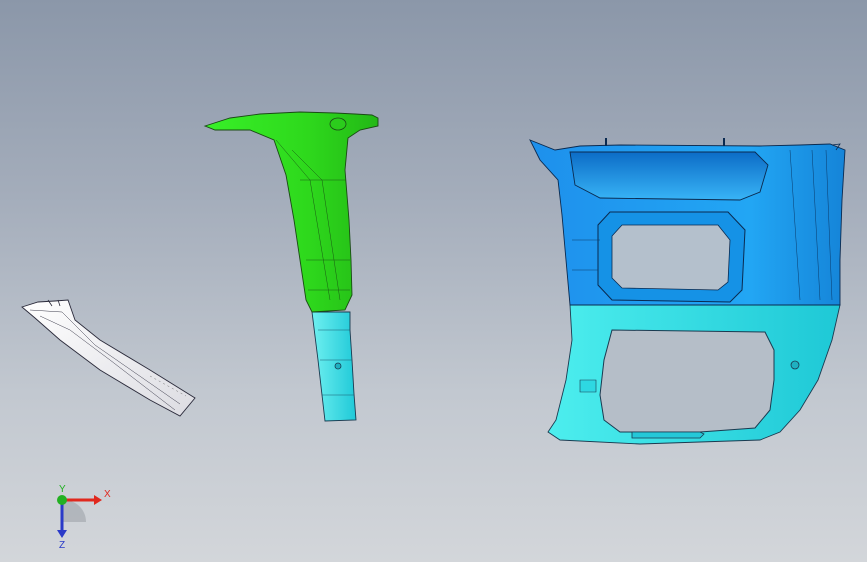 The width and height of the screenshot is (867, 562). Describe the element at coordinates (62, 545) in the screenshot. I see `z-axis-label: Z` at that location.